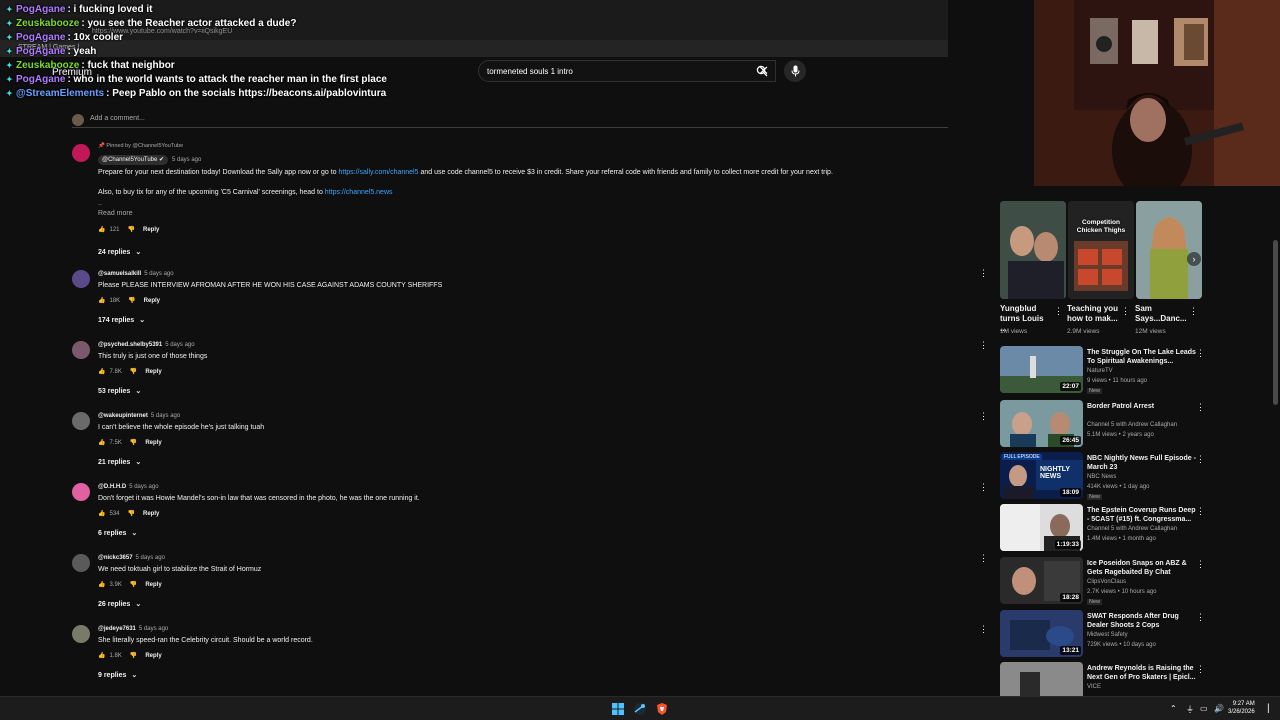 This screenshot has height=720, width=1280. I want to click on view-replies-button: 174 replies ⌄, so click(121, 320).